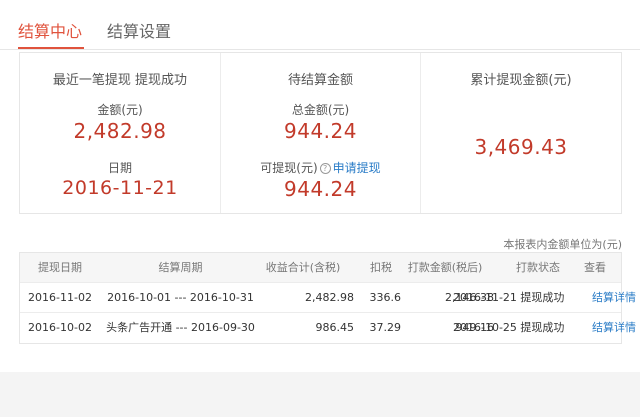  What do you see at coordinates (119, 168) in the screenshot?
I see `date-label: 日期` at bounding box center [119, 168].